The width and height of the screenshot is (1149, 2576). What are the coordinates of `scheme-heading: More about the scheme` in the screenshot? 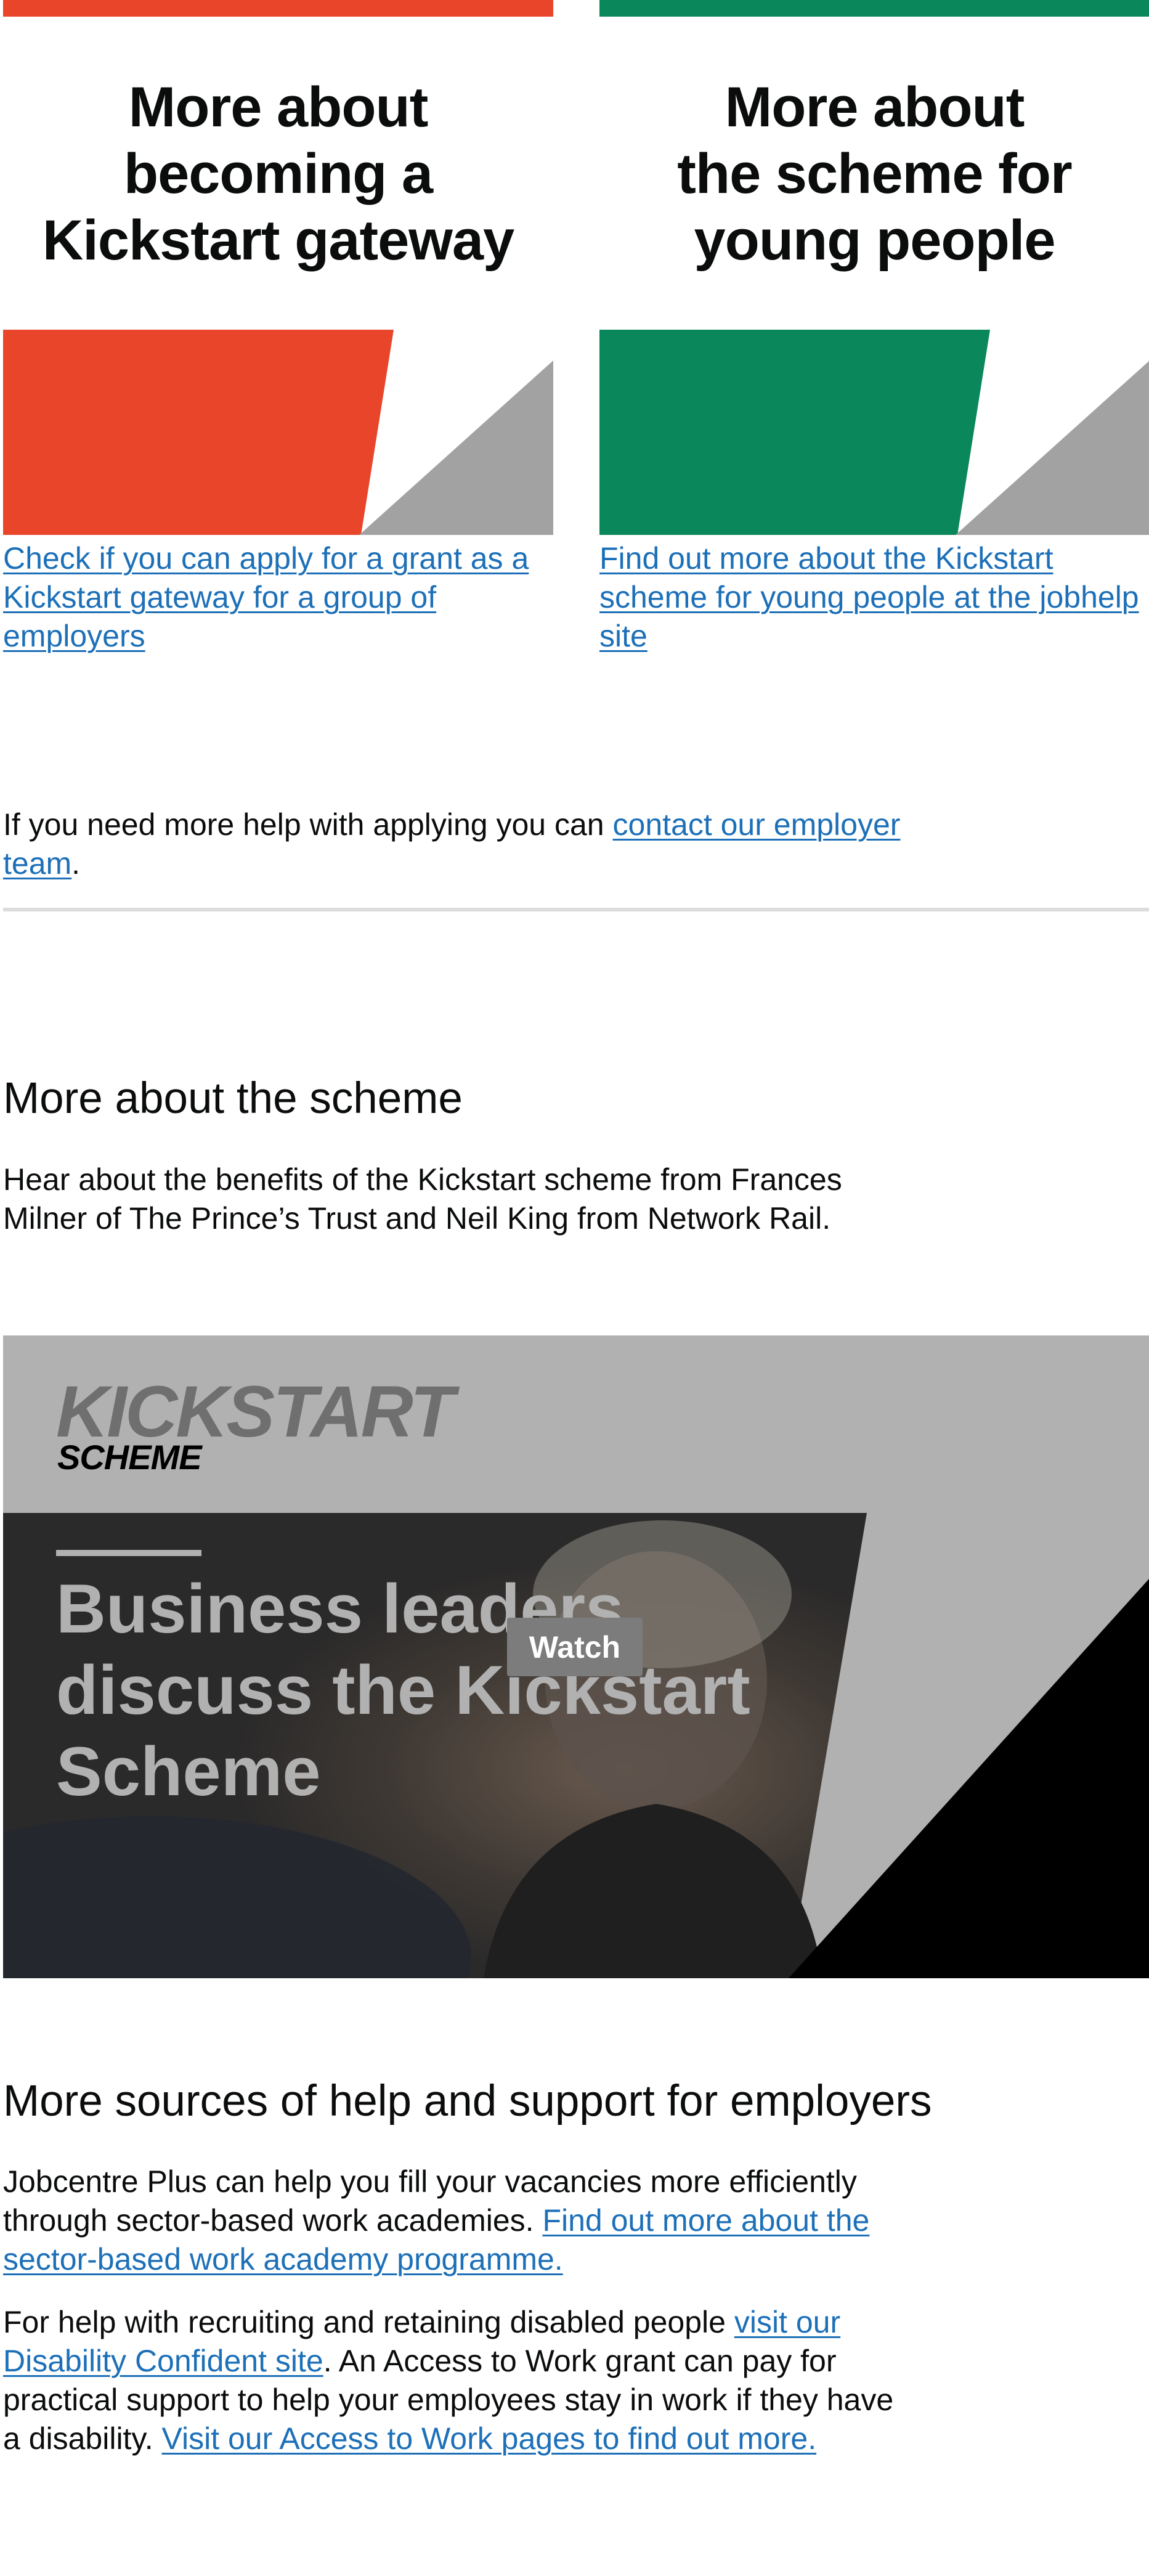 It's located at (233, 1098).